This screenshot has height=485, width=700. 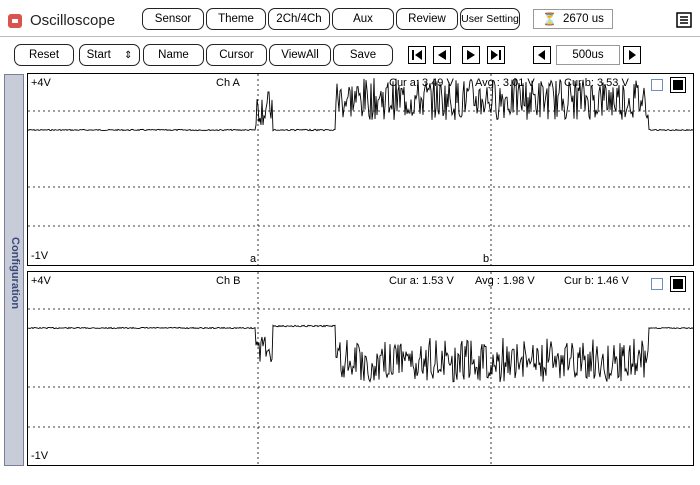 I want to click on theme-button: Theme, so click(x=236, y=19).